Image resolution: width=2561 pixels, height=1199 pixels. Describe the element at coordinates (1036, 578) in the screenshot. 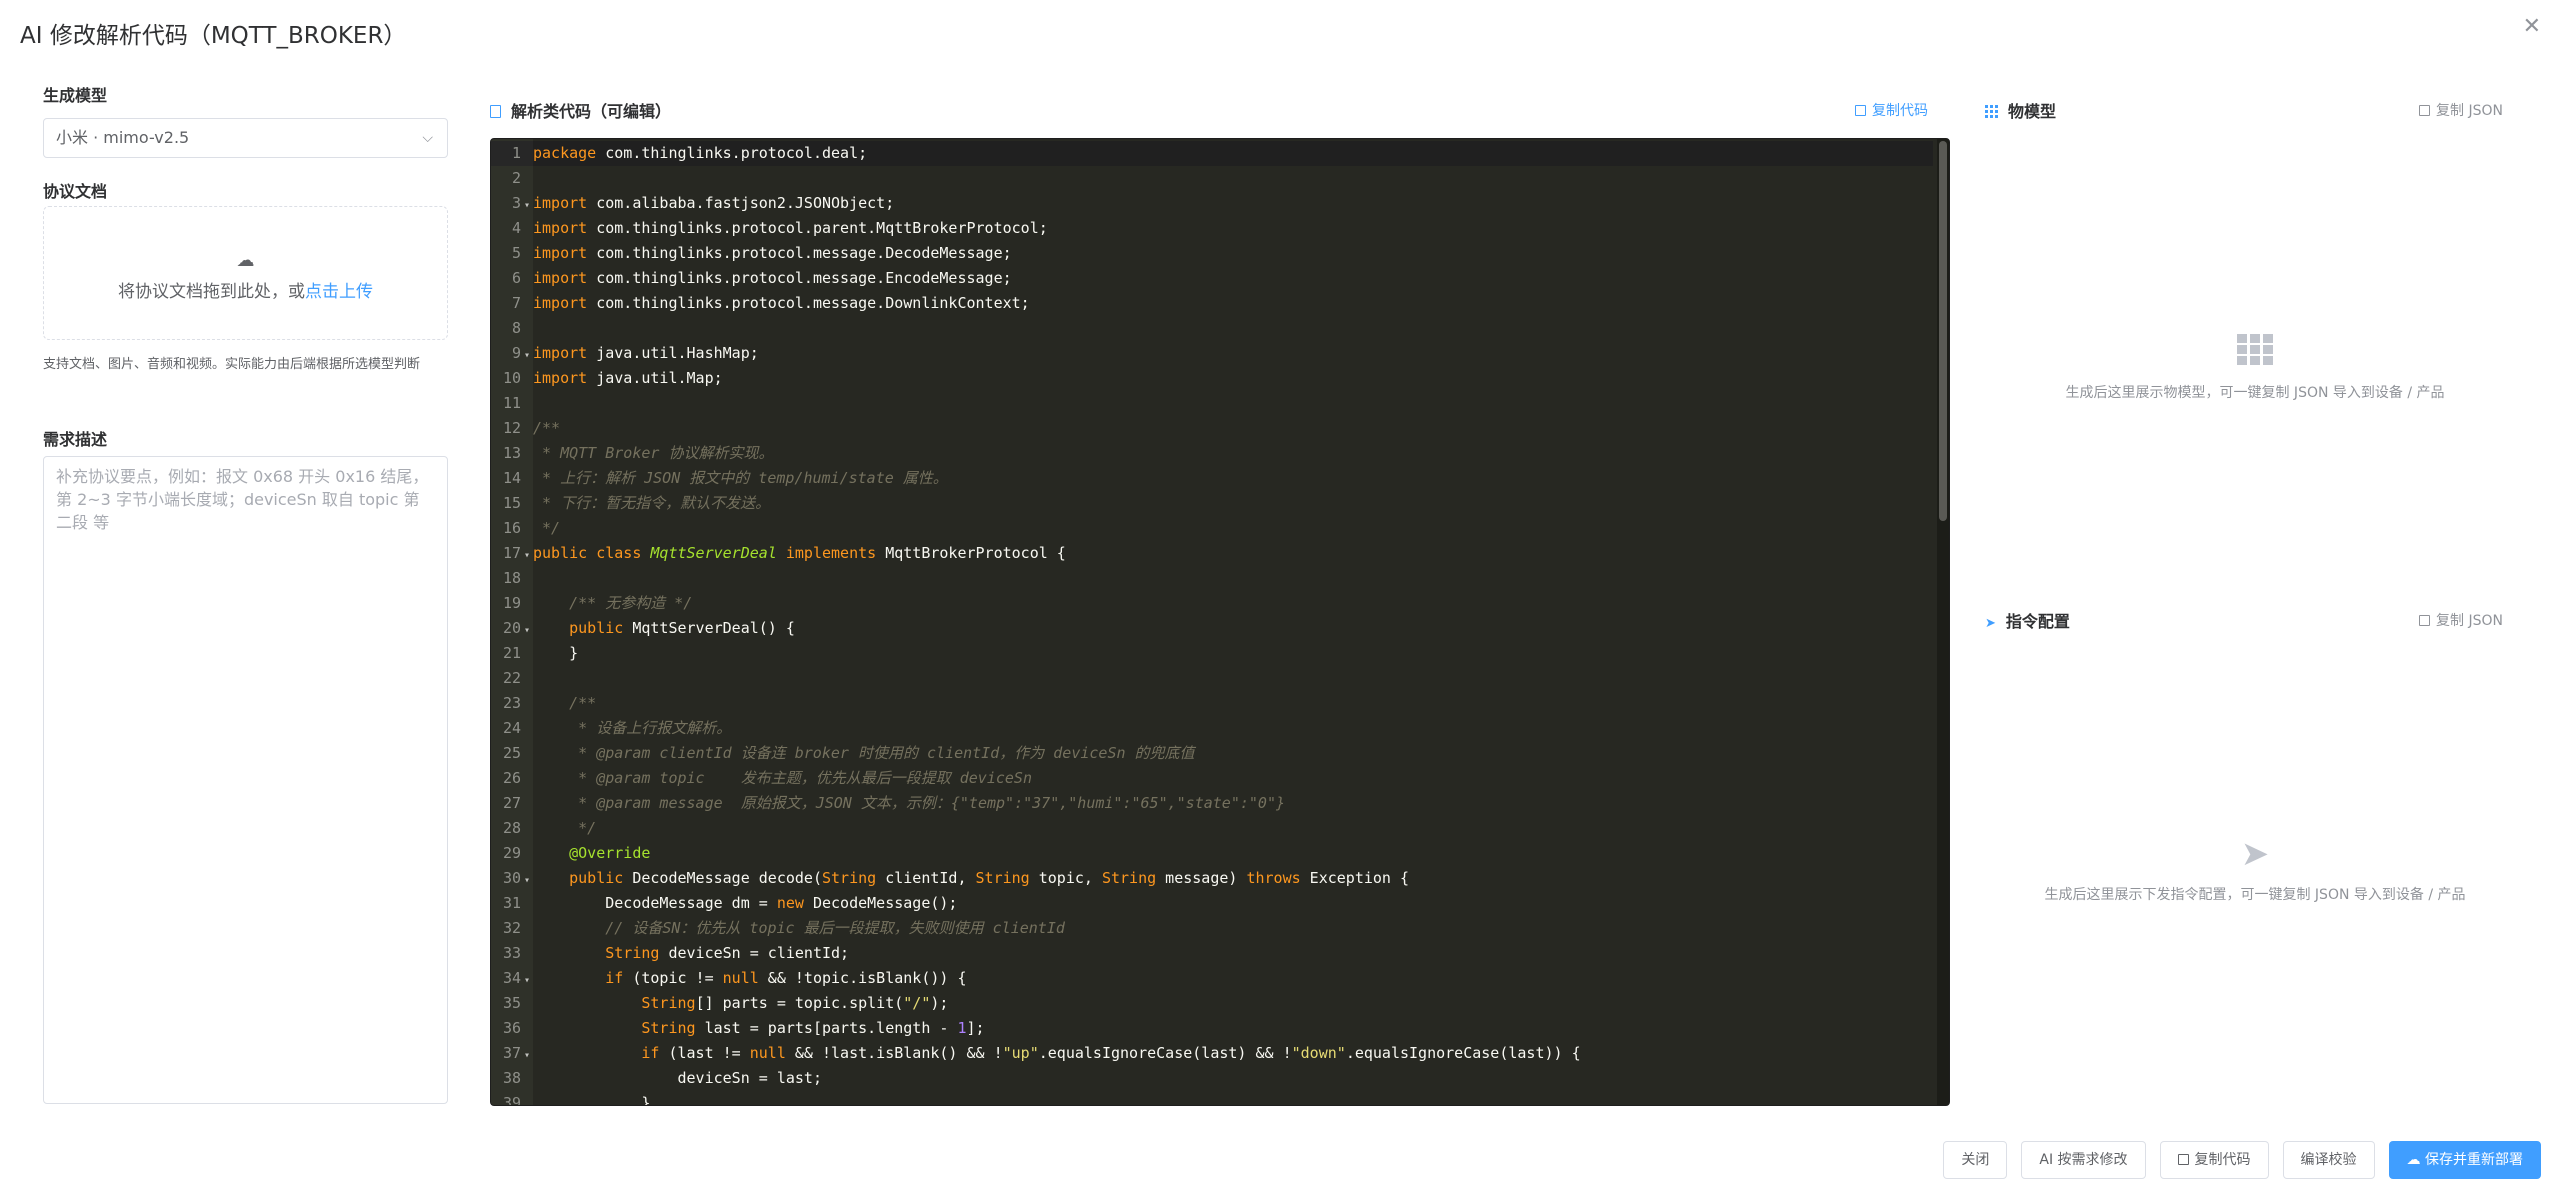

I see `code-line: 18` at that location.